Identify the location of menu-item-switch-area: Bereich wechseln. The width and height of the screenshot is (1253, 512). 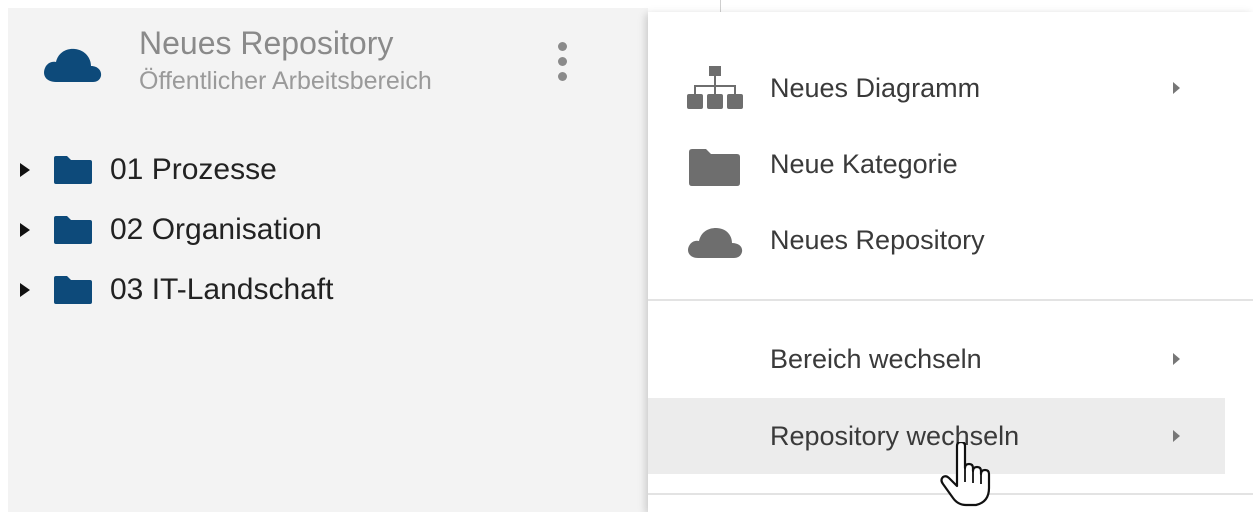
(936, 359).